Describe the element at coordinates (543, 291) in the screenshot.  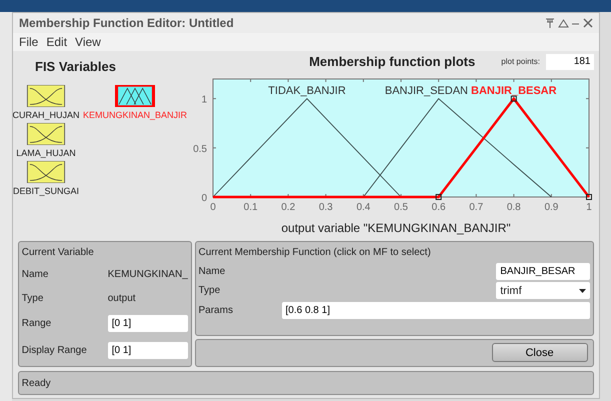
I see `type-dropdown: trimf` at that location.